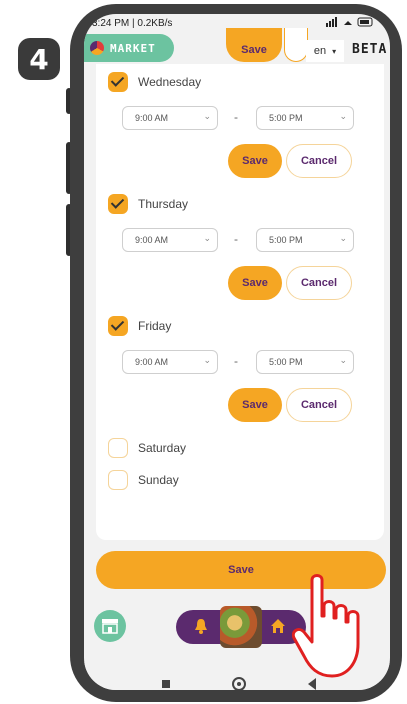  I want to click on market-logo-button: MARKET, so click(129, 48).